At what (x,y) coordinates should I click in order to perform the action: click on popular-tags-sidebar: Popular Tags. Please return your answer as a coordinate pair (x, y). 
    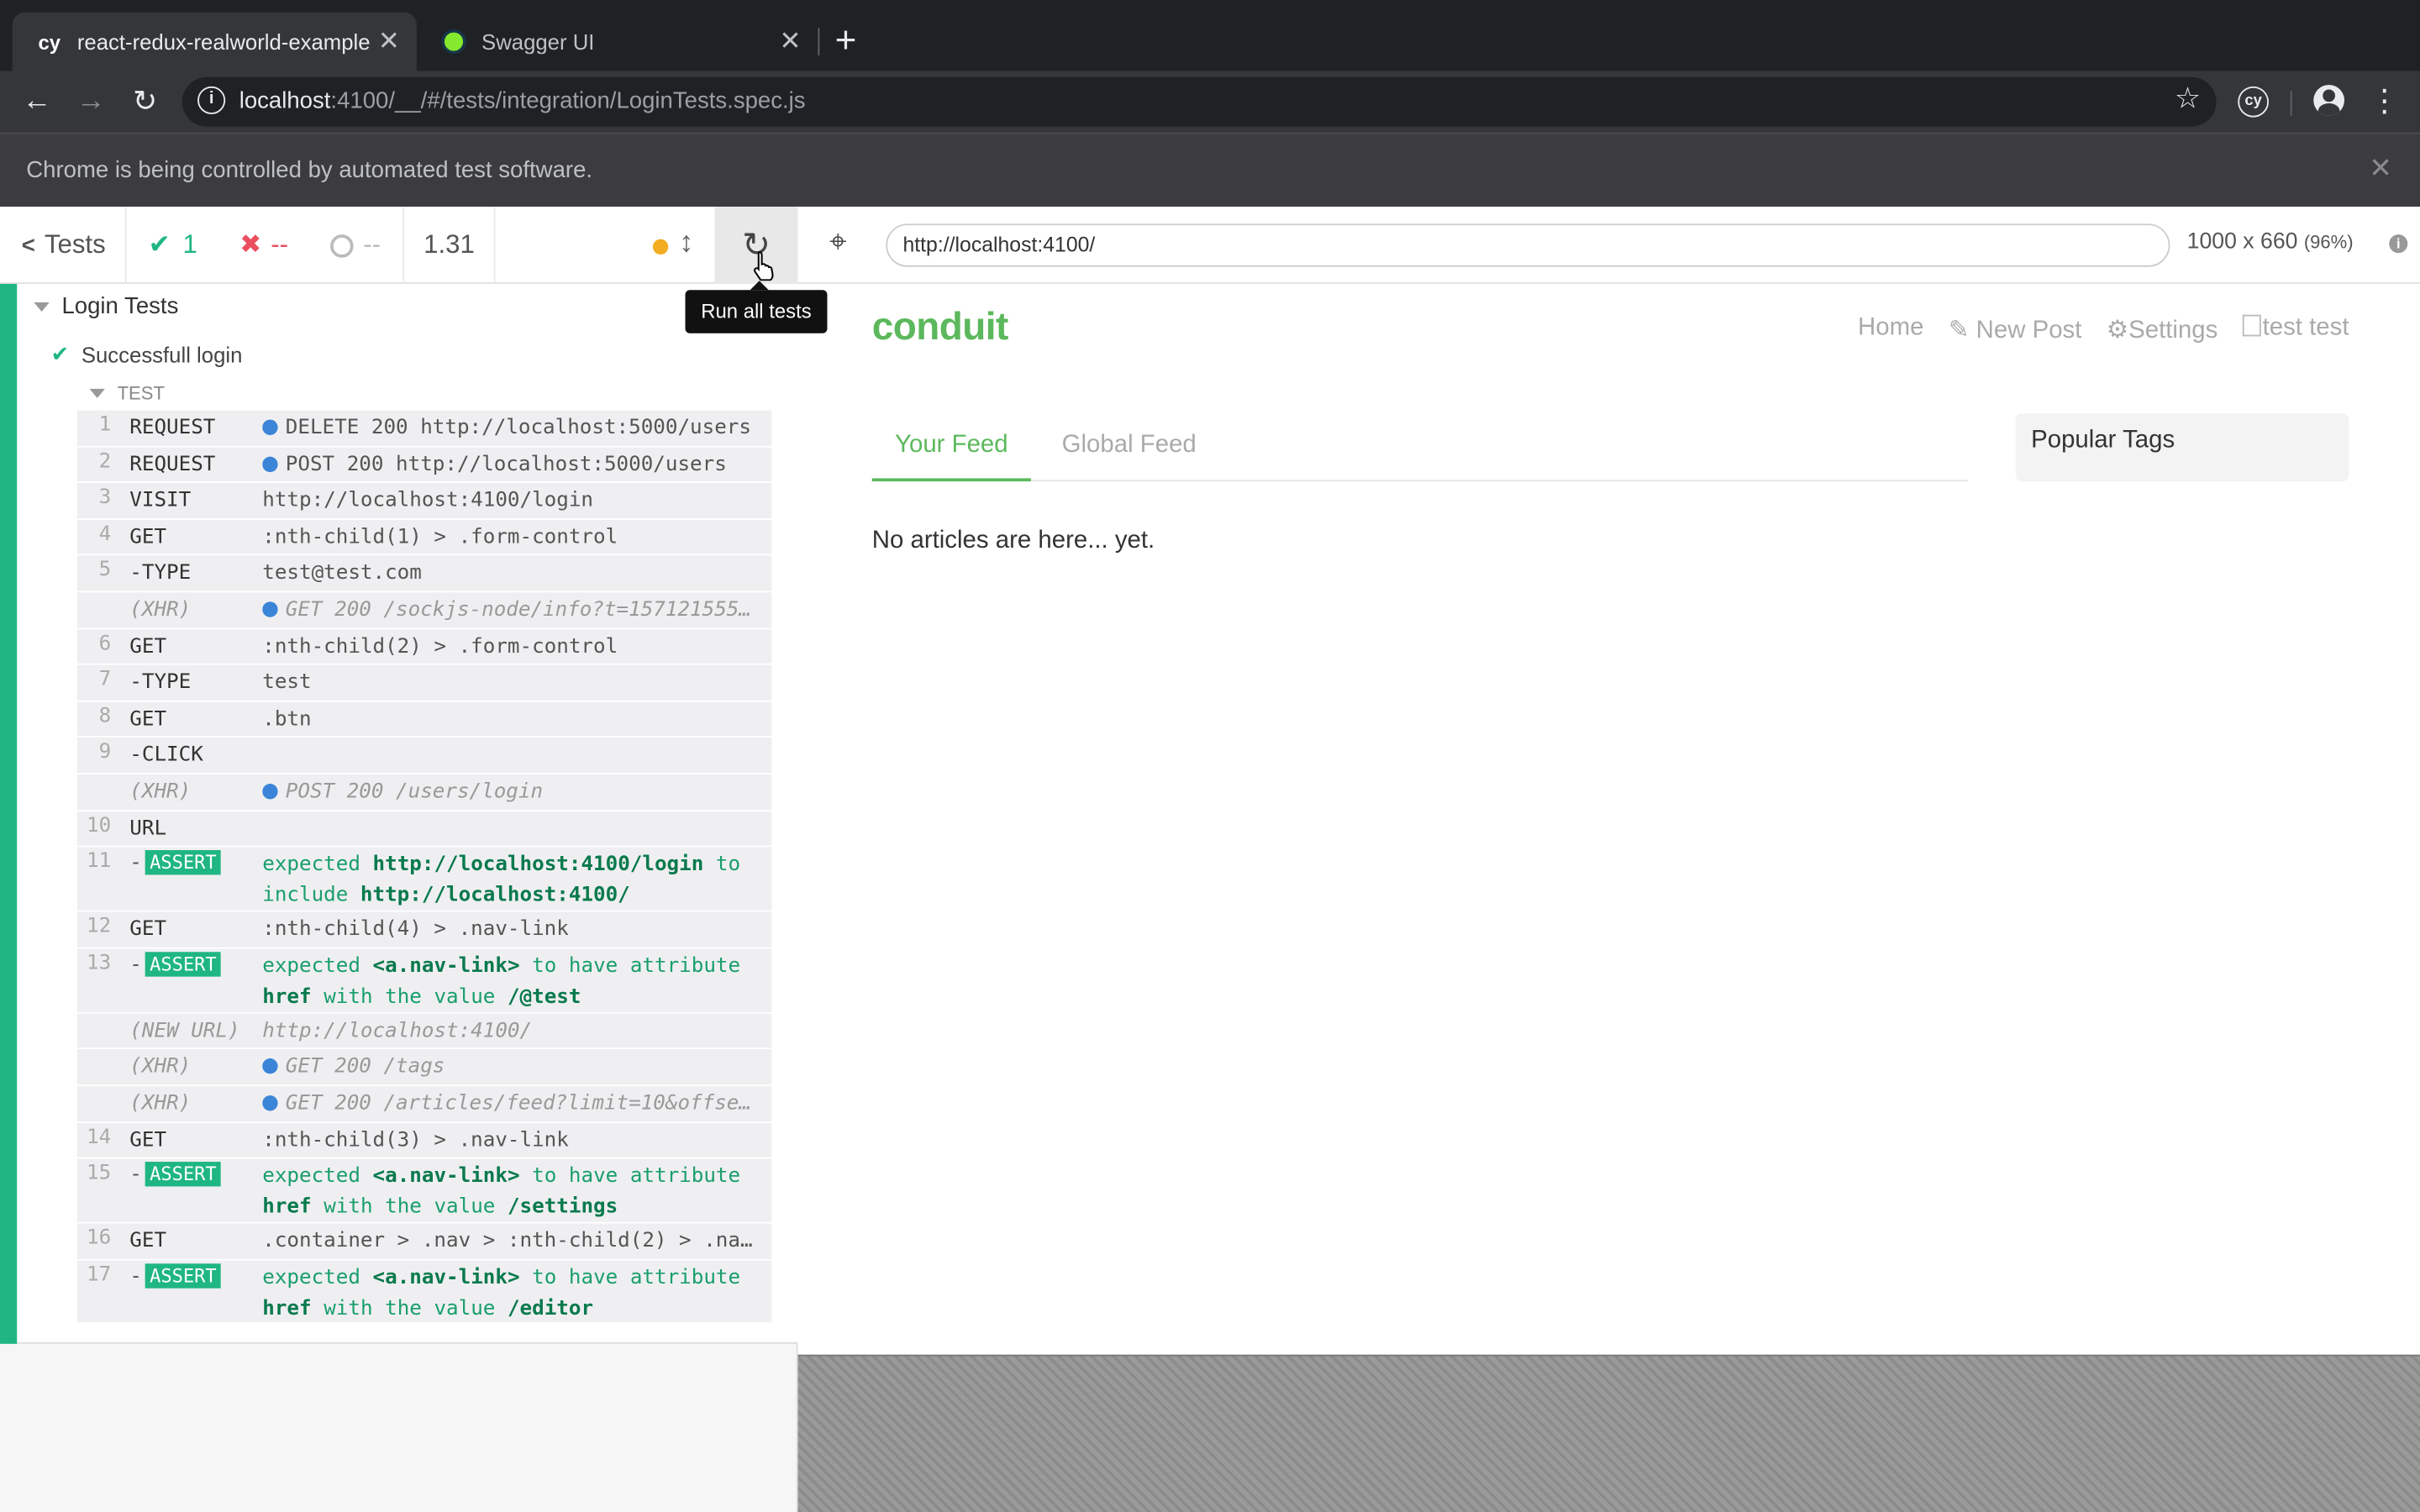
    Looking at the image, I should click on (2182, 447).